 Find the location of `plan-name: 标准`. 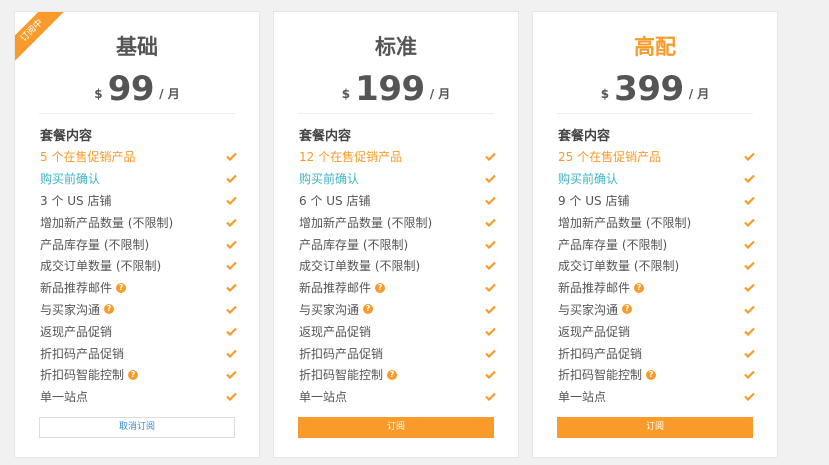

plan-name: 标准 is located at coordinates (396, 47).